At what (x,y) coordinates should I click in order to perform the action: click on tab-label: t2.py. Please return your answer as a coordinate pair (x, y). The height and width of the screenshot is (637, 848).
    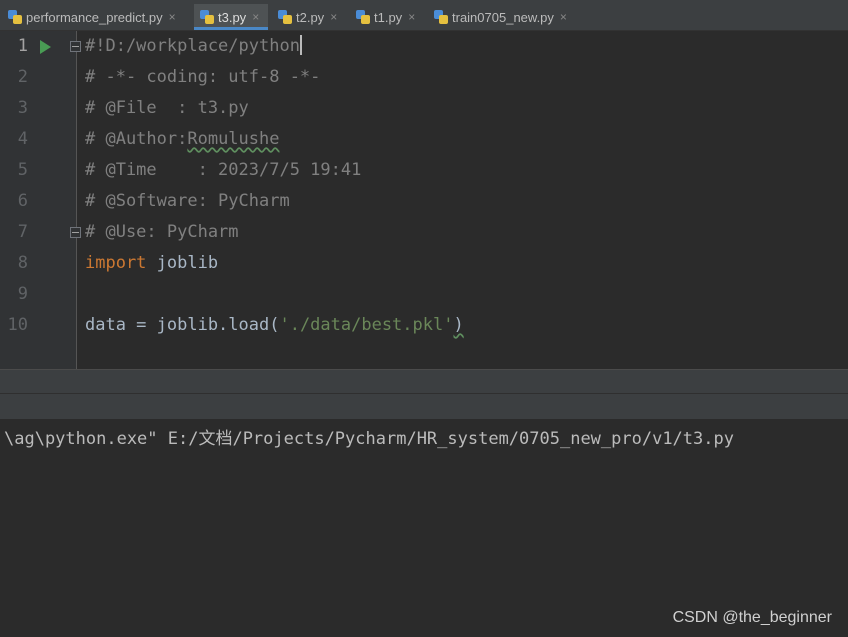
    Looking at the image, I should click on (310, 17).